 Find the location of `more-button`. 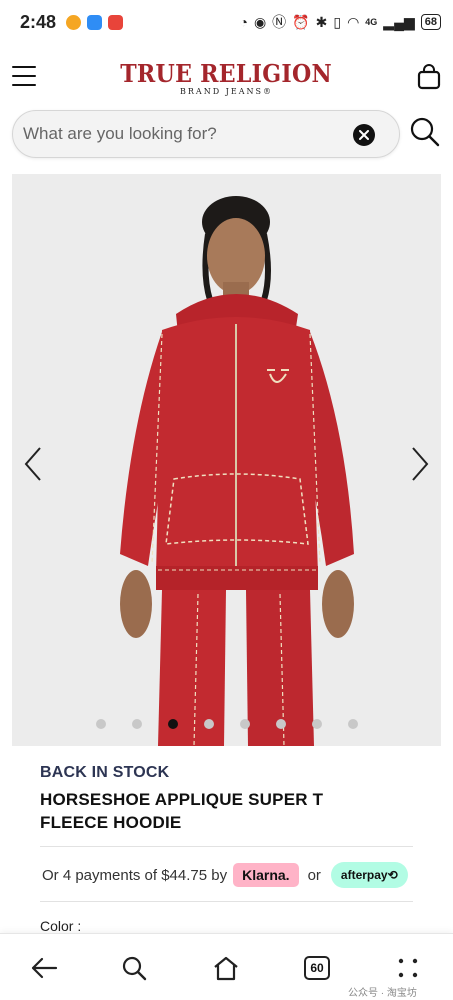

more-button is located at coordinates (408, 968).